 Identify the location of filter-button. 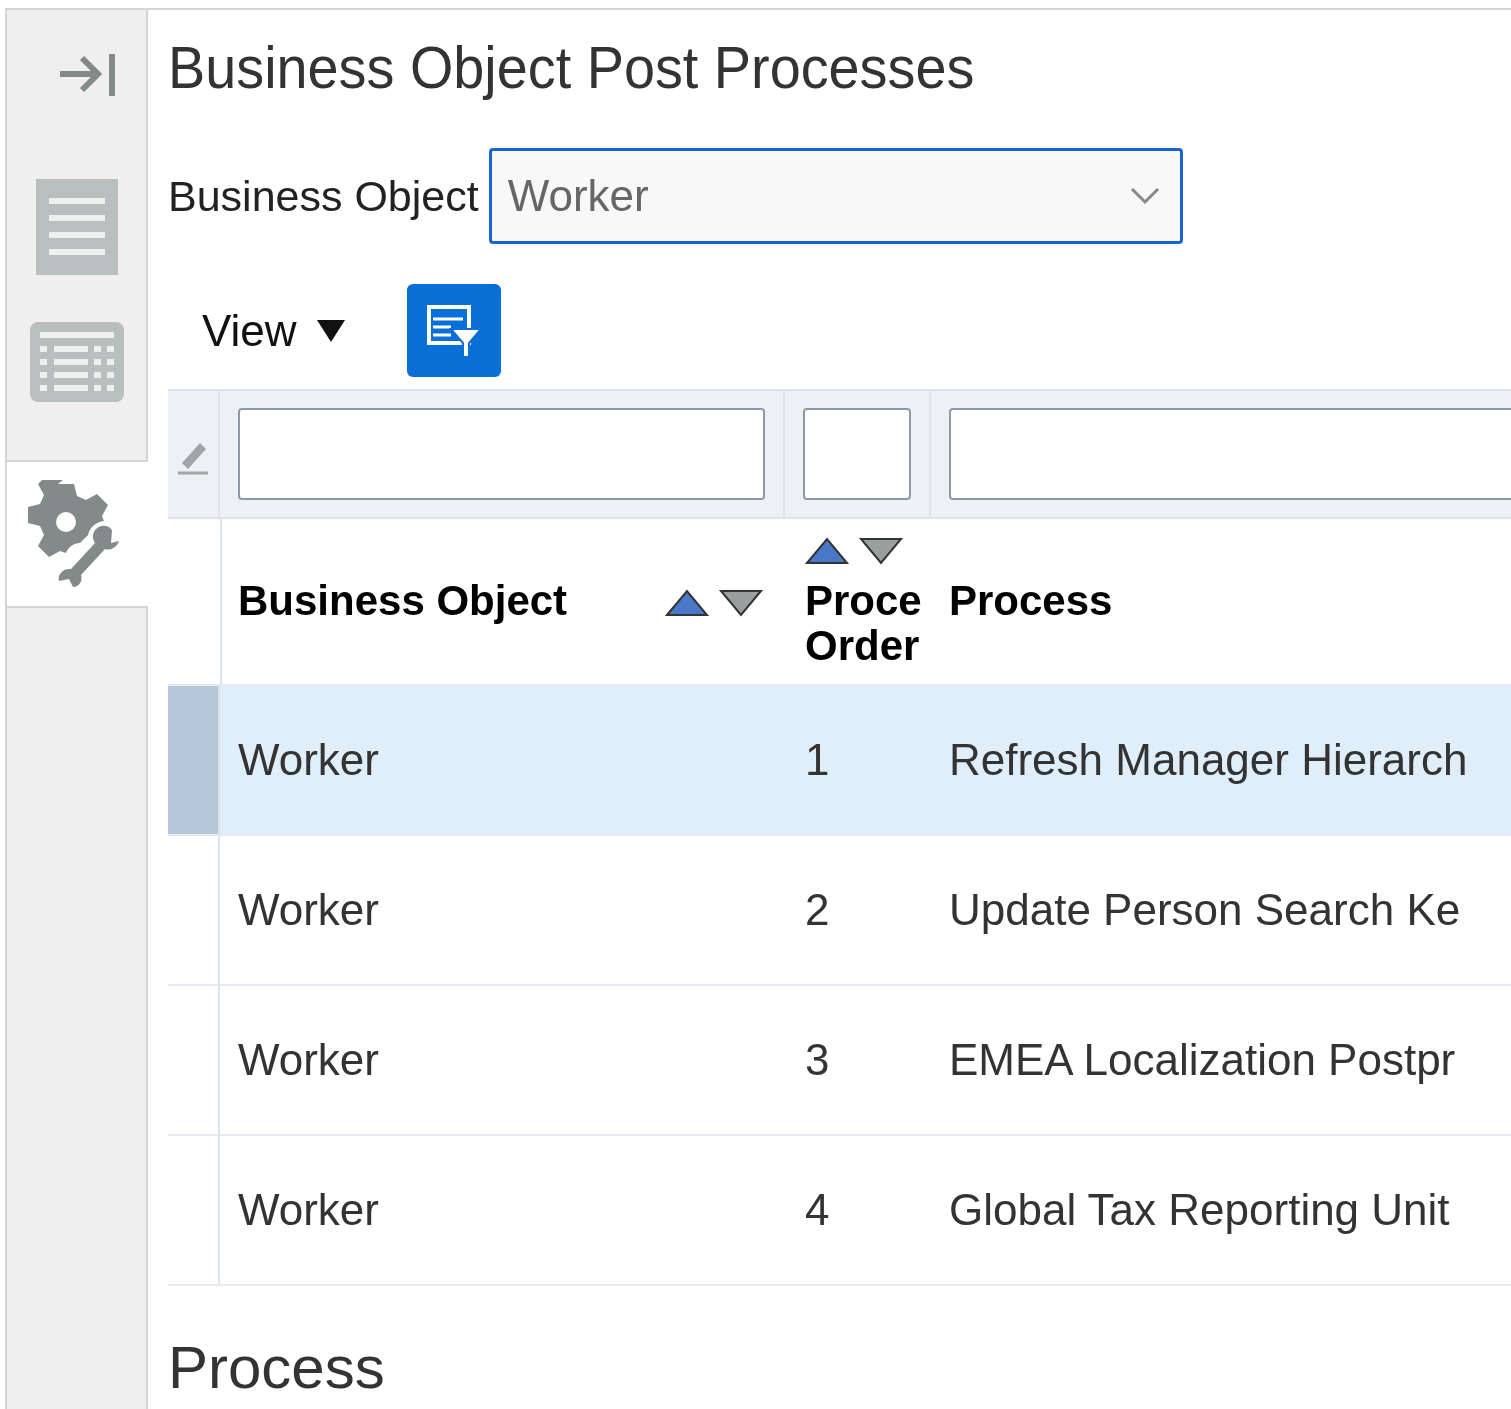
(453, 330).